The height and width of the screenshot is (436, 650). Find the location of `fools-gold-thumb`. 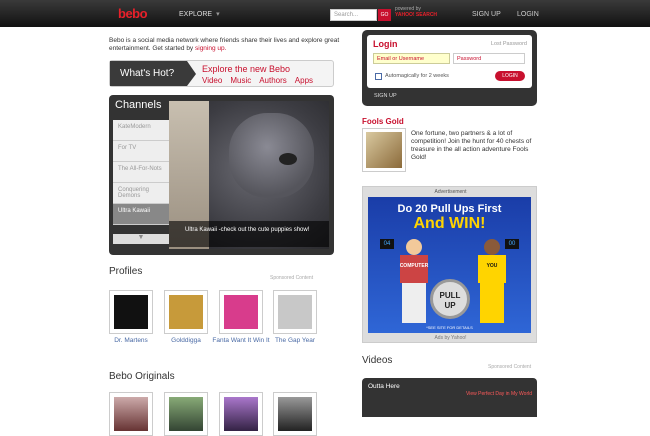

fools-gold-thumb is located at coordinates (384, 150).